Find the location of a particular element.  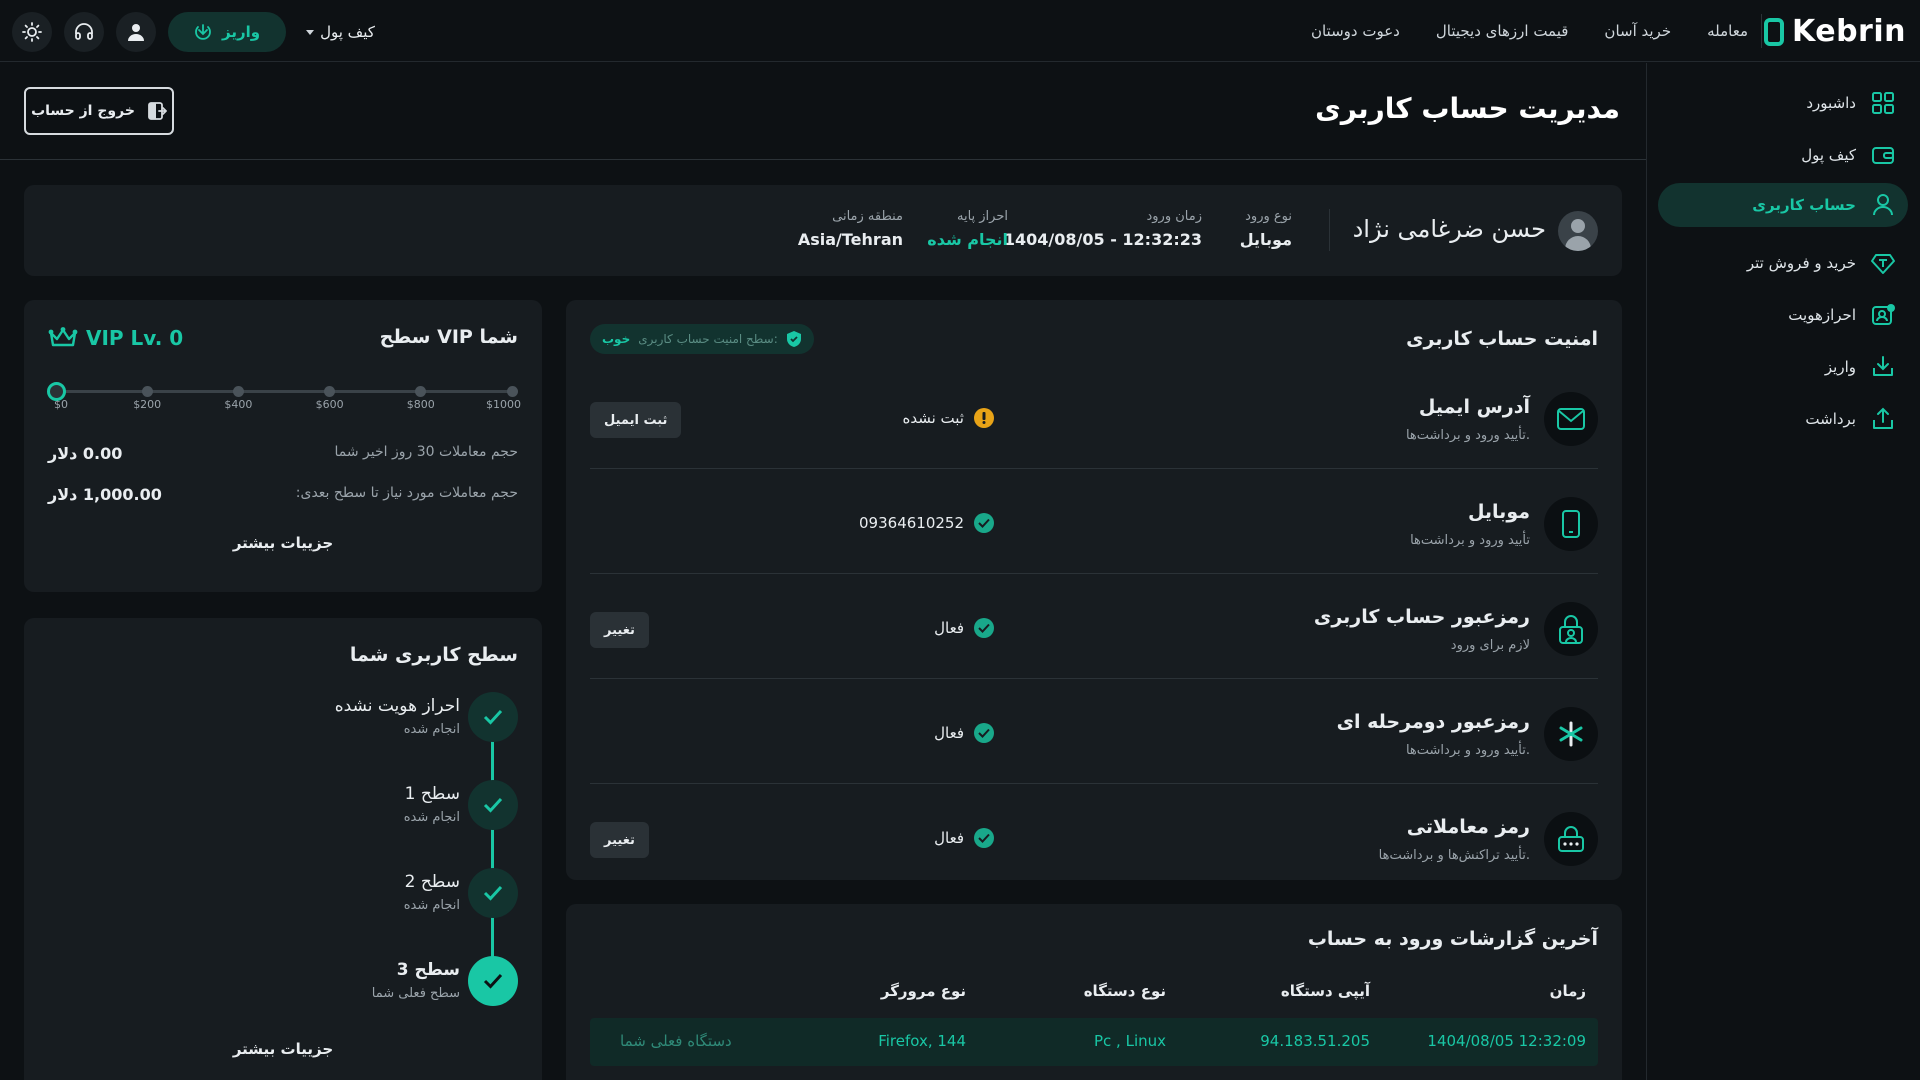

login-type-label: نوع ورود is located at coordinates (1268, 216).